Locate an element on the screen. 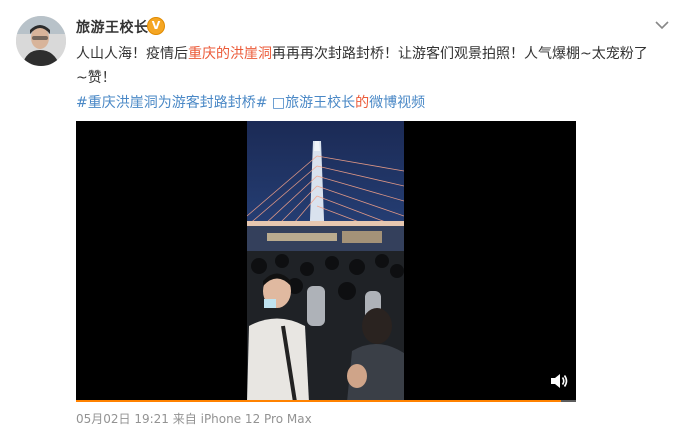 The height and width of the screenshot is (448, 682). topic-tag-link: #重庆洪崖洞为游客封路封桥# is located at coordinates (171, 103).